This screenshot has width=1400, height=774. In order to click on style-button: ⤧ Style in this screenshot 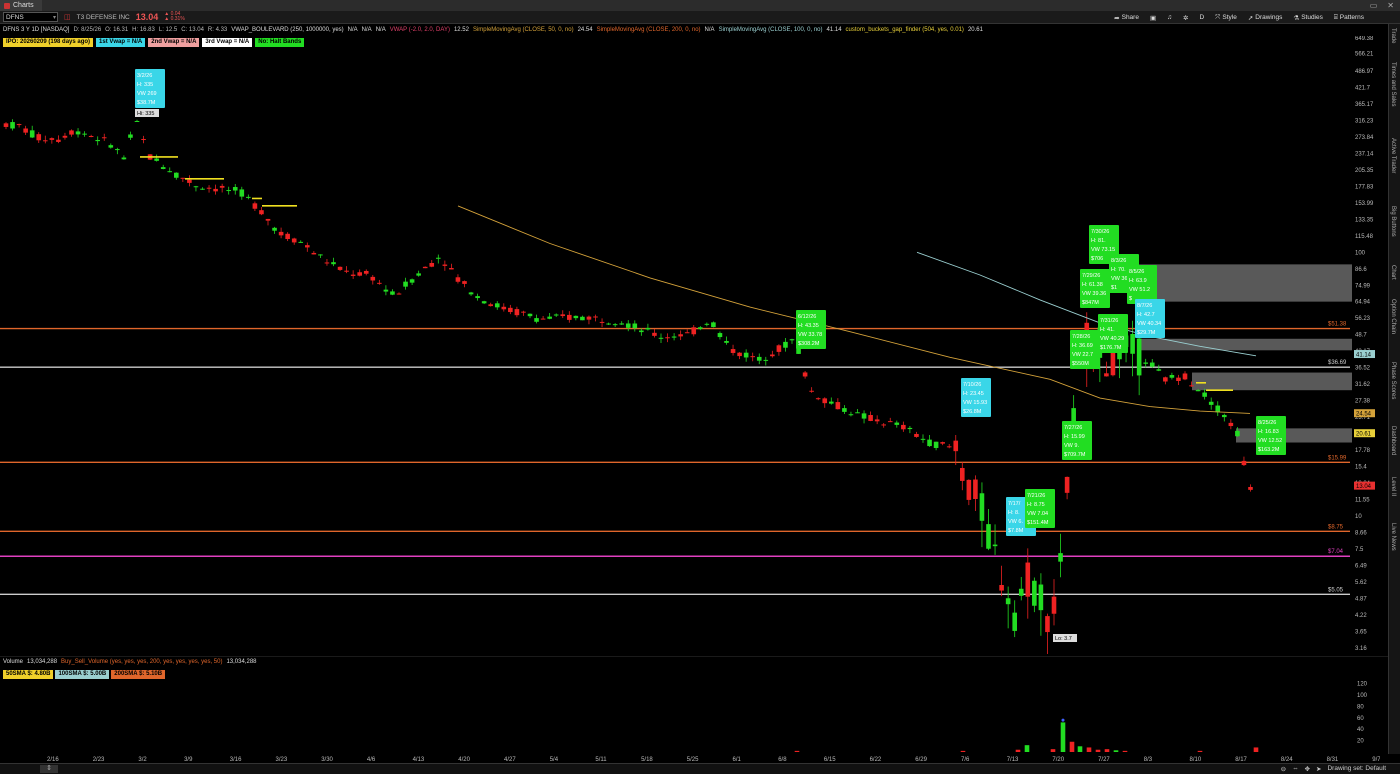, I will do `click(1226, 18)`.